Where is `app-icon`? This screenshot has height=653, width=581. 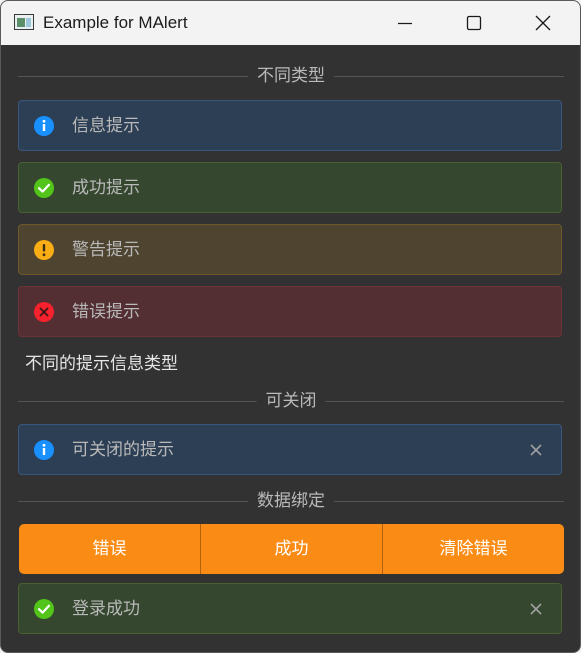 app-icon is located at coordinates (24, 22).